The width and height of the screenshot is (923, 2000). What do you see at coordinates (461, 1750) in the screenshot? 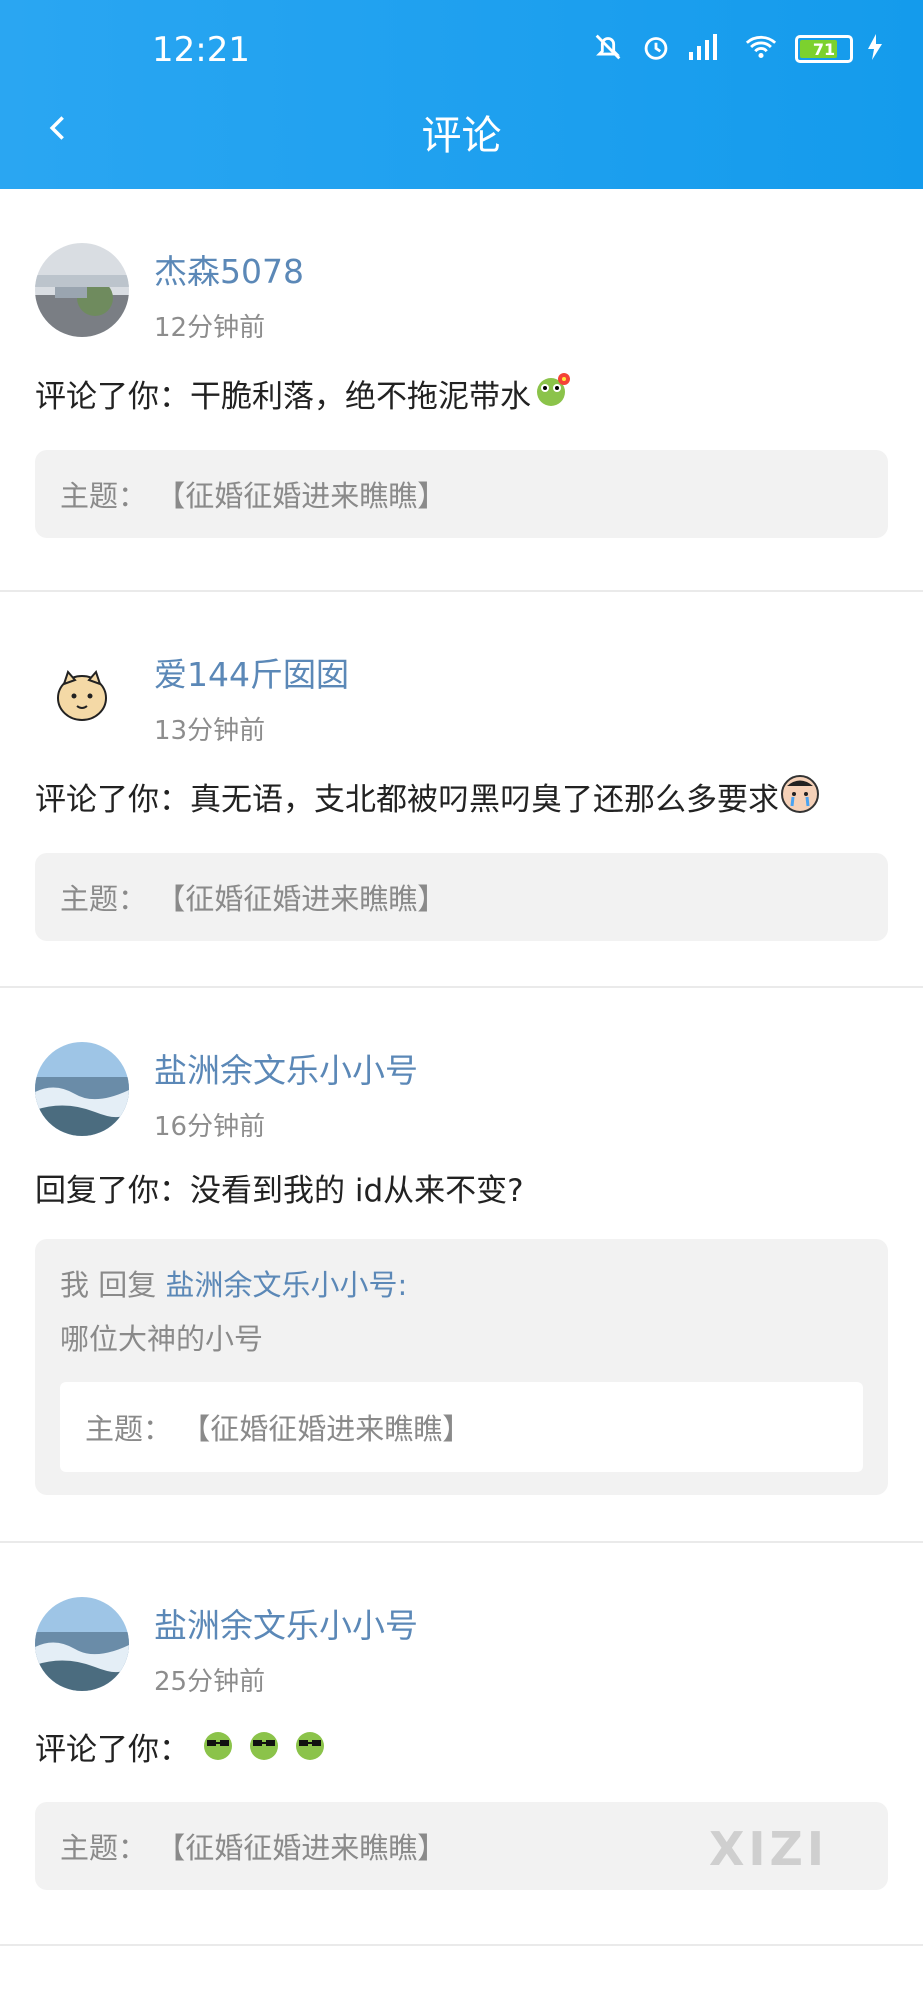
I see `comment-text: 评论了你：` at bounding box center [461, 1750].